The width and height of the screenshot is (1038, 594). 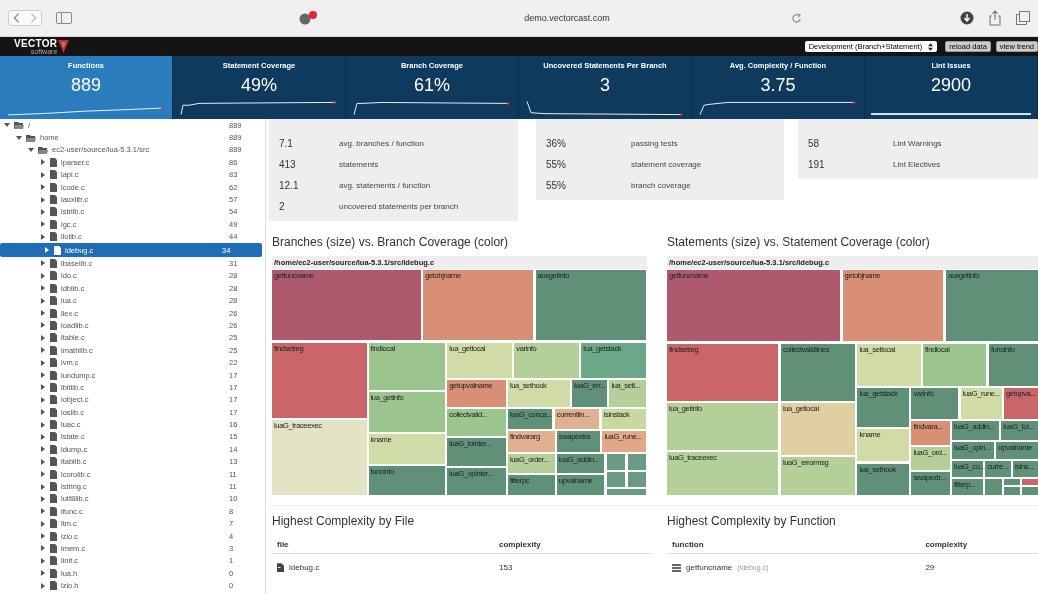 I want to click on stat-label: avg. statements / function, so click(x=385, y=185).